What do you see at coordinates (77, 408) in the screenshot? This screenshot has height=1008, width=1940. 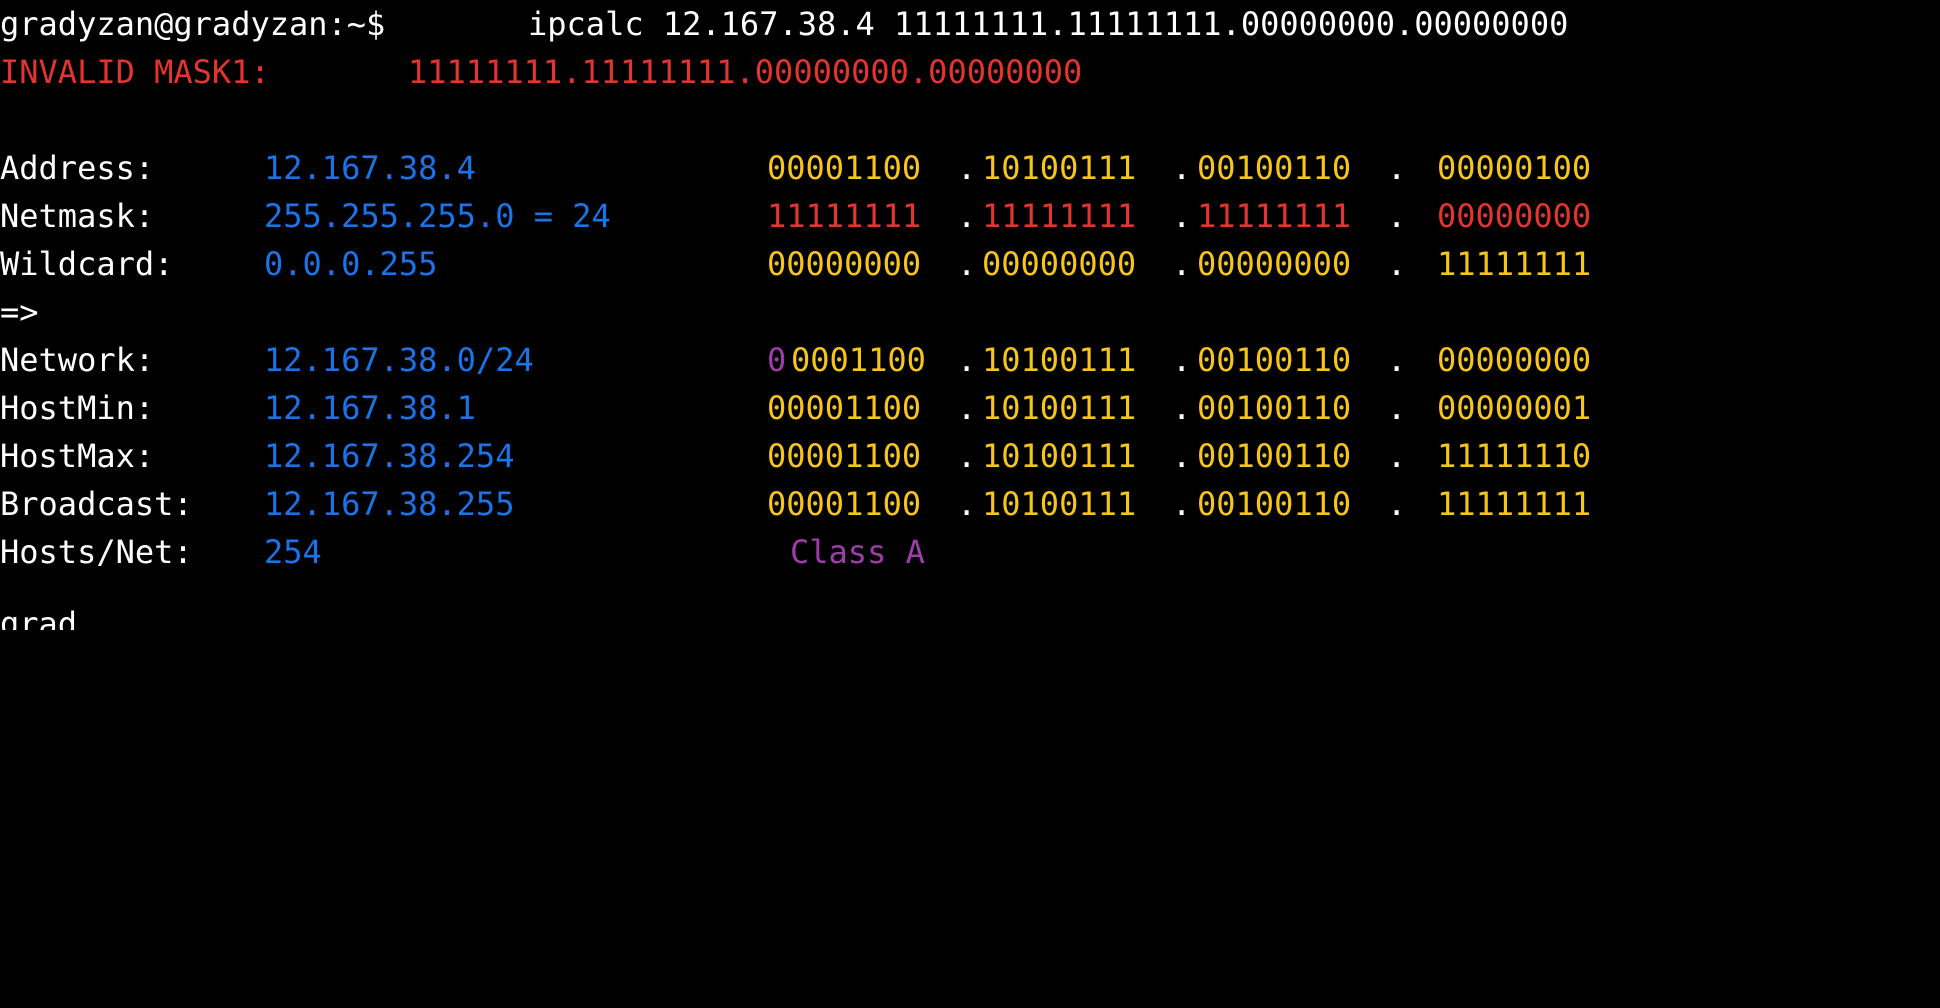 I see `hostmin-label: HostMin:` at bounding box center [77, 408].